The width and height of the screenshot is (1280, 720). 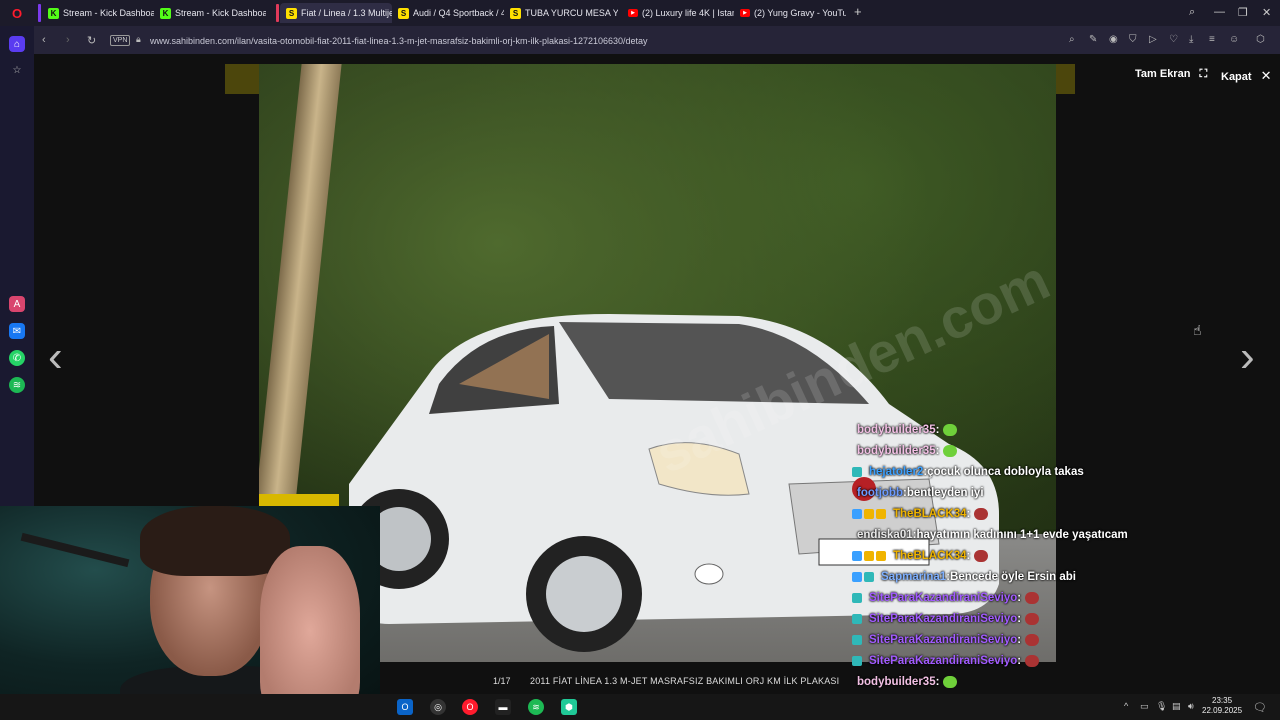 What do you see at coordinates (1176, 706) in the screenshot?
I see `network-icon: ▤` at bounding box center [1176, 706].